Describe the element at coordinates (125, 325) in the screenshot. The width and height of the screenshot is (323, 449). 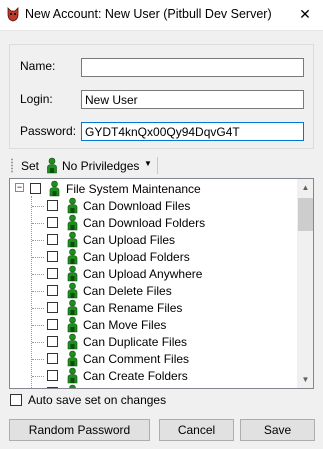
I see `tree-item-label: Can Move Files` at that location.